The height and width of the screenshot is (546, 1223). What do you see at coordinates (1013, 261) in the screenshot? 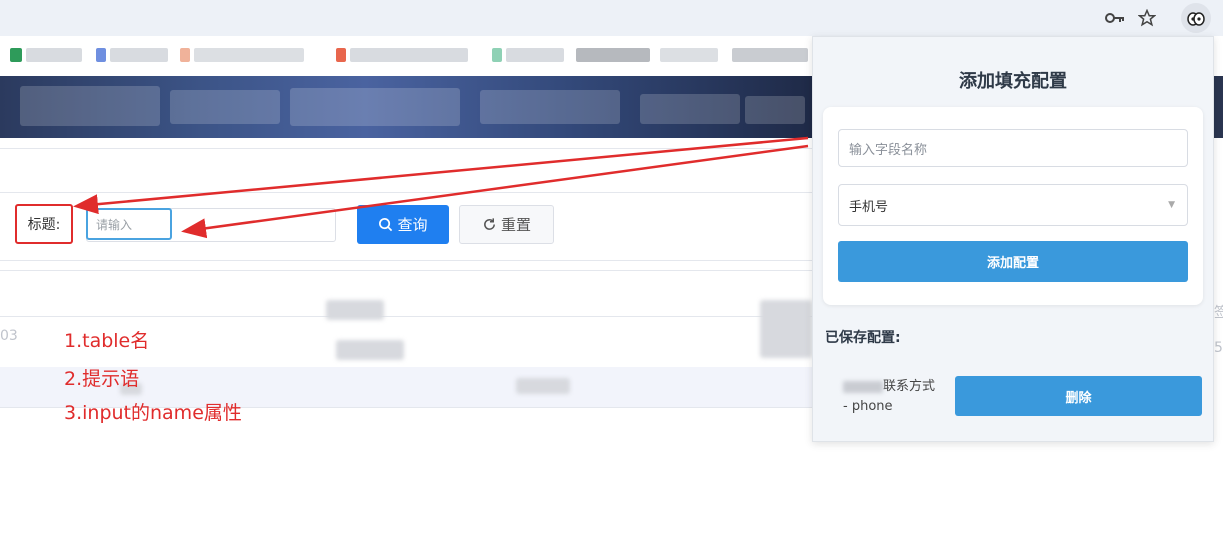
I see `add-config-button: 添加配置` at bounding box center [1013, 261].